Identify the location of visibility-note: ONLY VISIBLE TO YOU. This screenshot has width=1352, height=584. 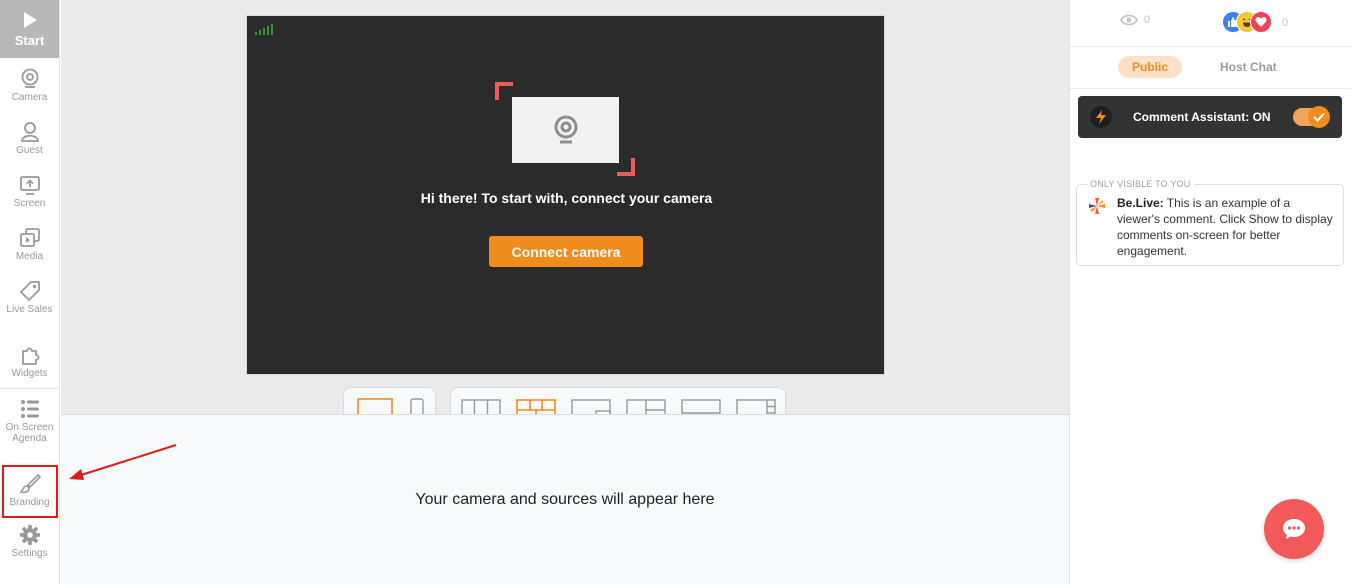
(1140, 184).